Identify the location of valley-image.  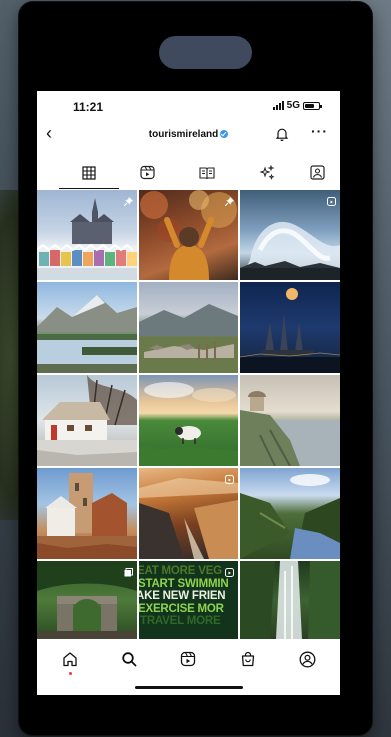
(188, 338).